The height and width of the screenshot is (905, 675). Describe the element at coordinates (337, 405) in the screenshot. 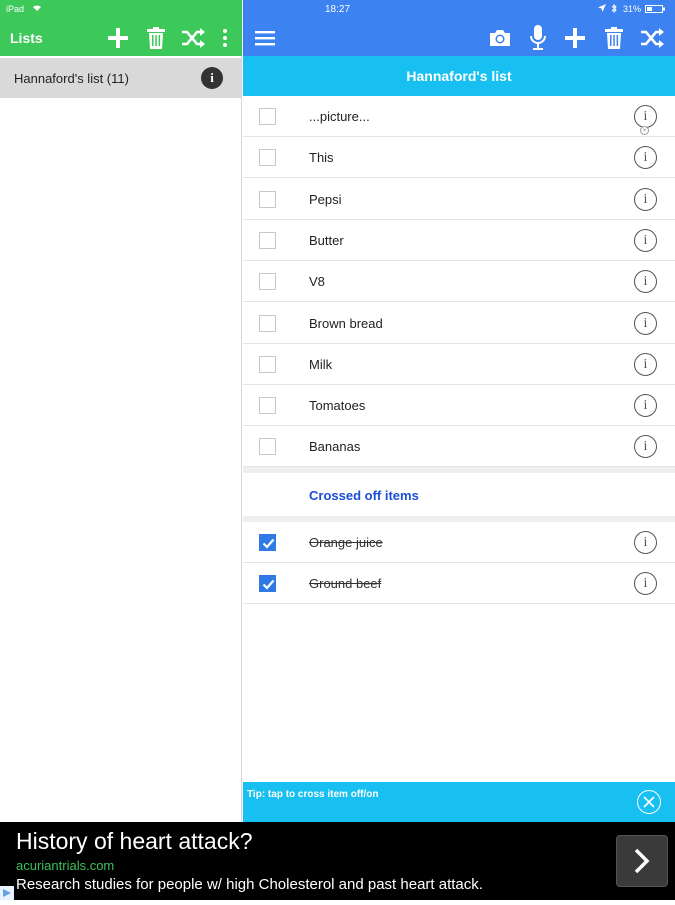

I see `item-label: Tomatoes` at that location.